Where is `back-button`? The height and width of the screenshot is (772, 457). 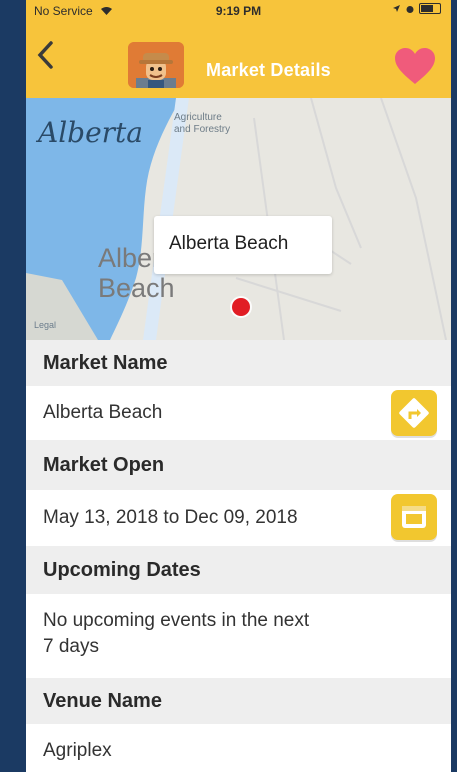
back-button is located at coordinates (45, 58).